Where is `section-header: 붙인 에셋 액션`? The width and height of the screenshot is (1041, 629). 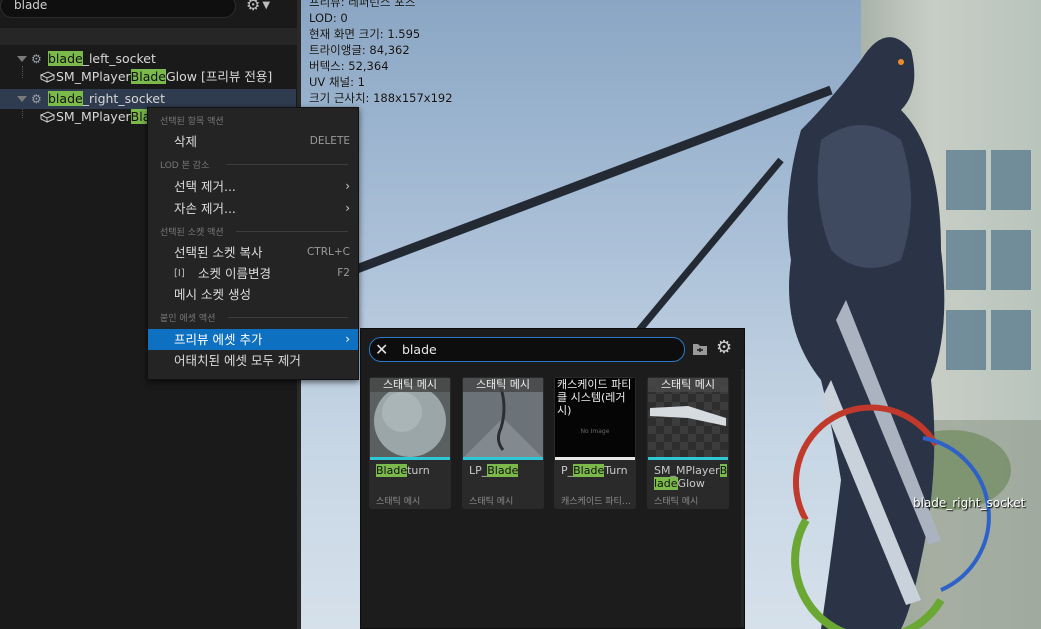
section-header: 붙인 에셋 액션 is located at coordinates (188, 319).